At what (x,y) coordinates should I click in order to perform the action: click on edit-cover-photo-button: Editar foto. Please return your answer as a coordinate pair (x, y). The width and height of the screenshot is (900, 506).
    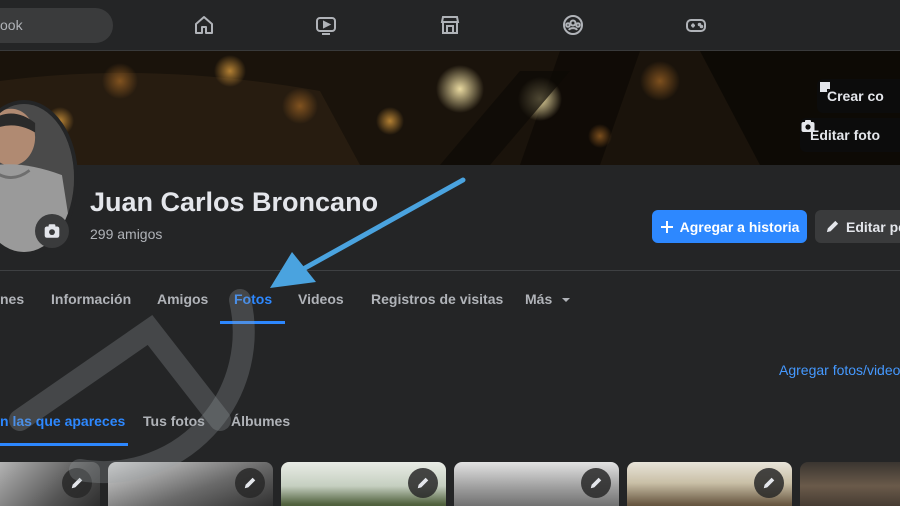
    Looking at the image, I should click on (850, 135).